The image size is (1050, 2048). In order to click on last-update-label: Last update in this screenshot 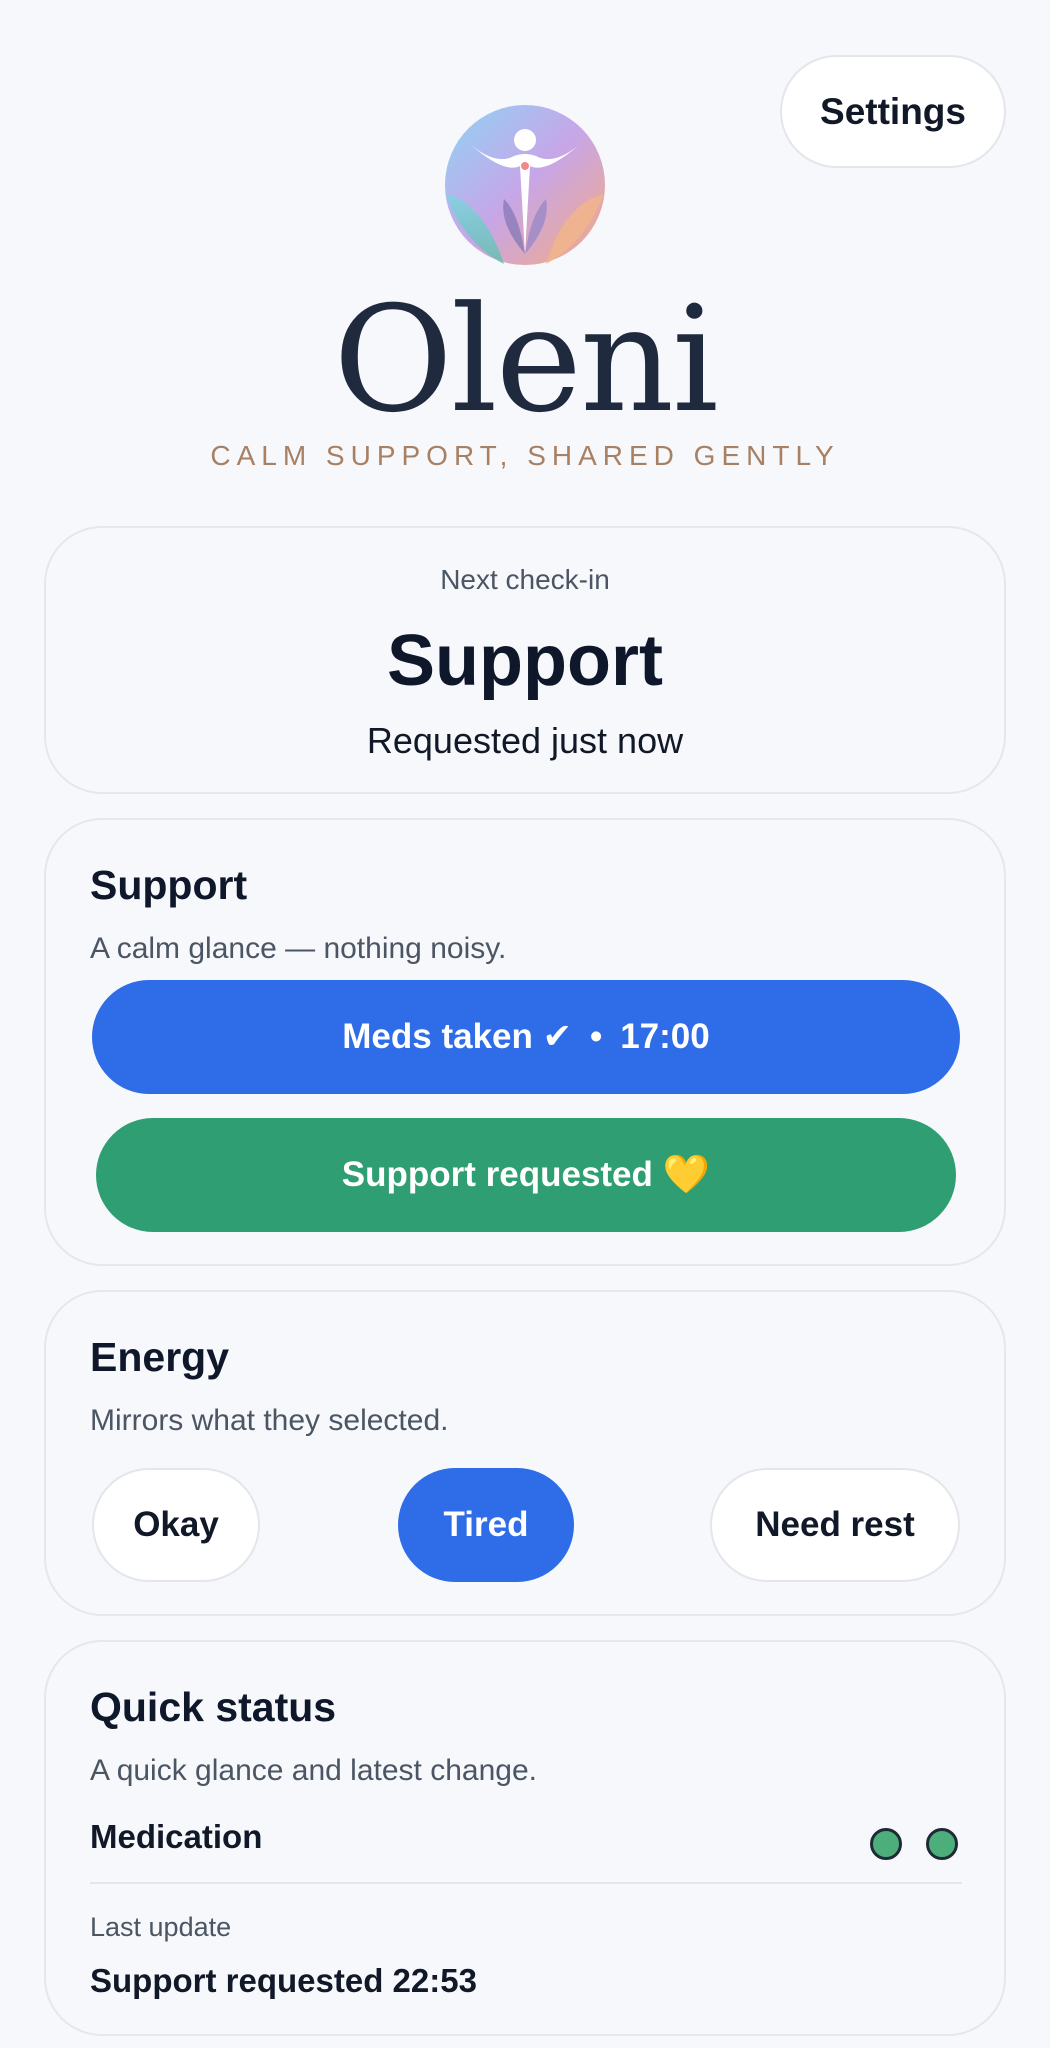, I will do `click(161, 1927)`.